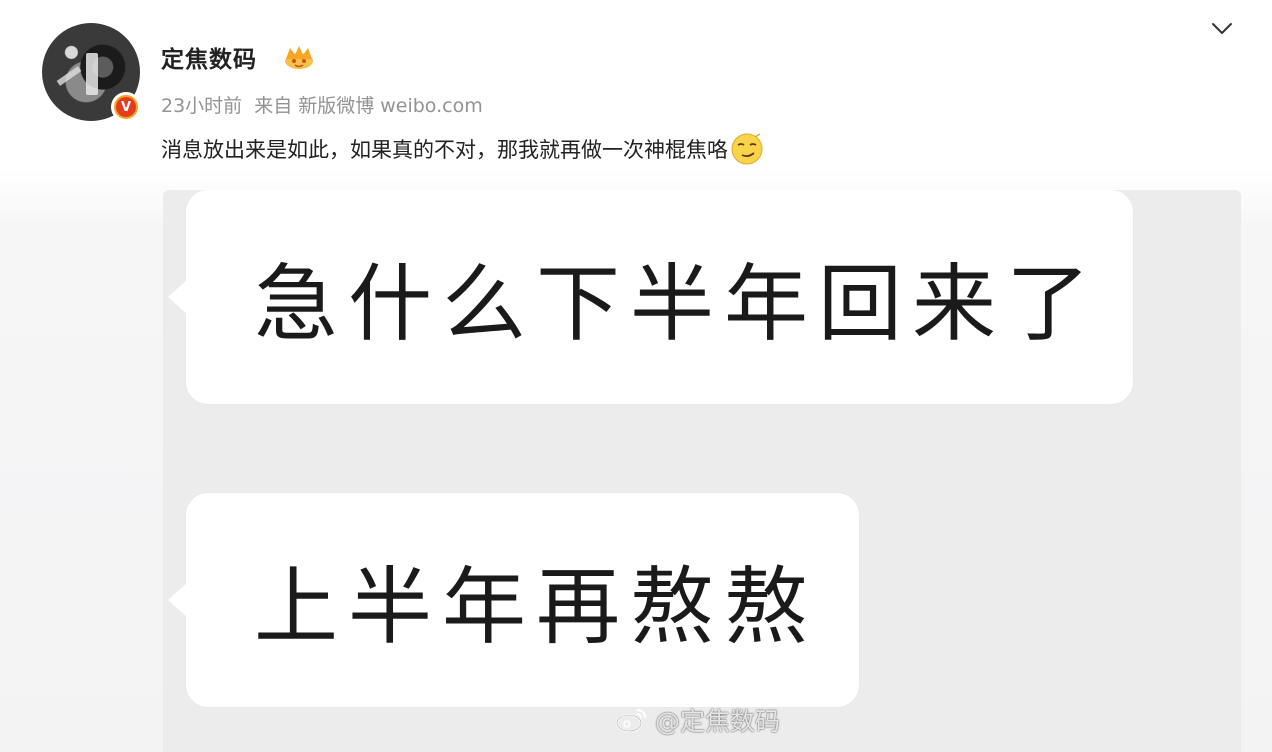 The image size is (1272, 752). I want to click on source-prefix: 来自, so click(273, 106).